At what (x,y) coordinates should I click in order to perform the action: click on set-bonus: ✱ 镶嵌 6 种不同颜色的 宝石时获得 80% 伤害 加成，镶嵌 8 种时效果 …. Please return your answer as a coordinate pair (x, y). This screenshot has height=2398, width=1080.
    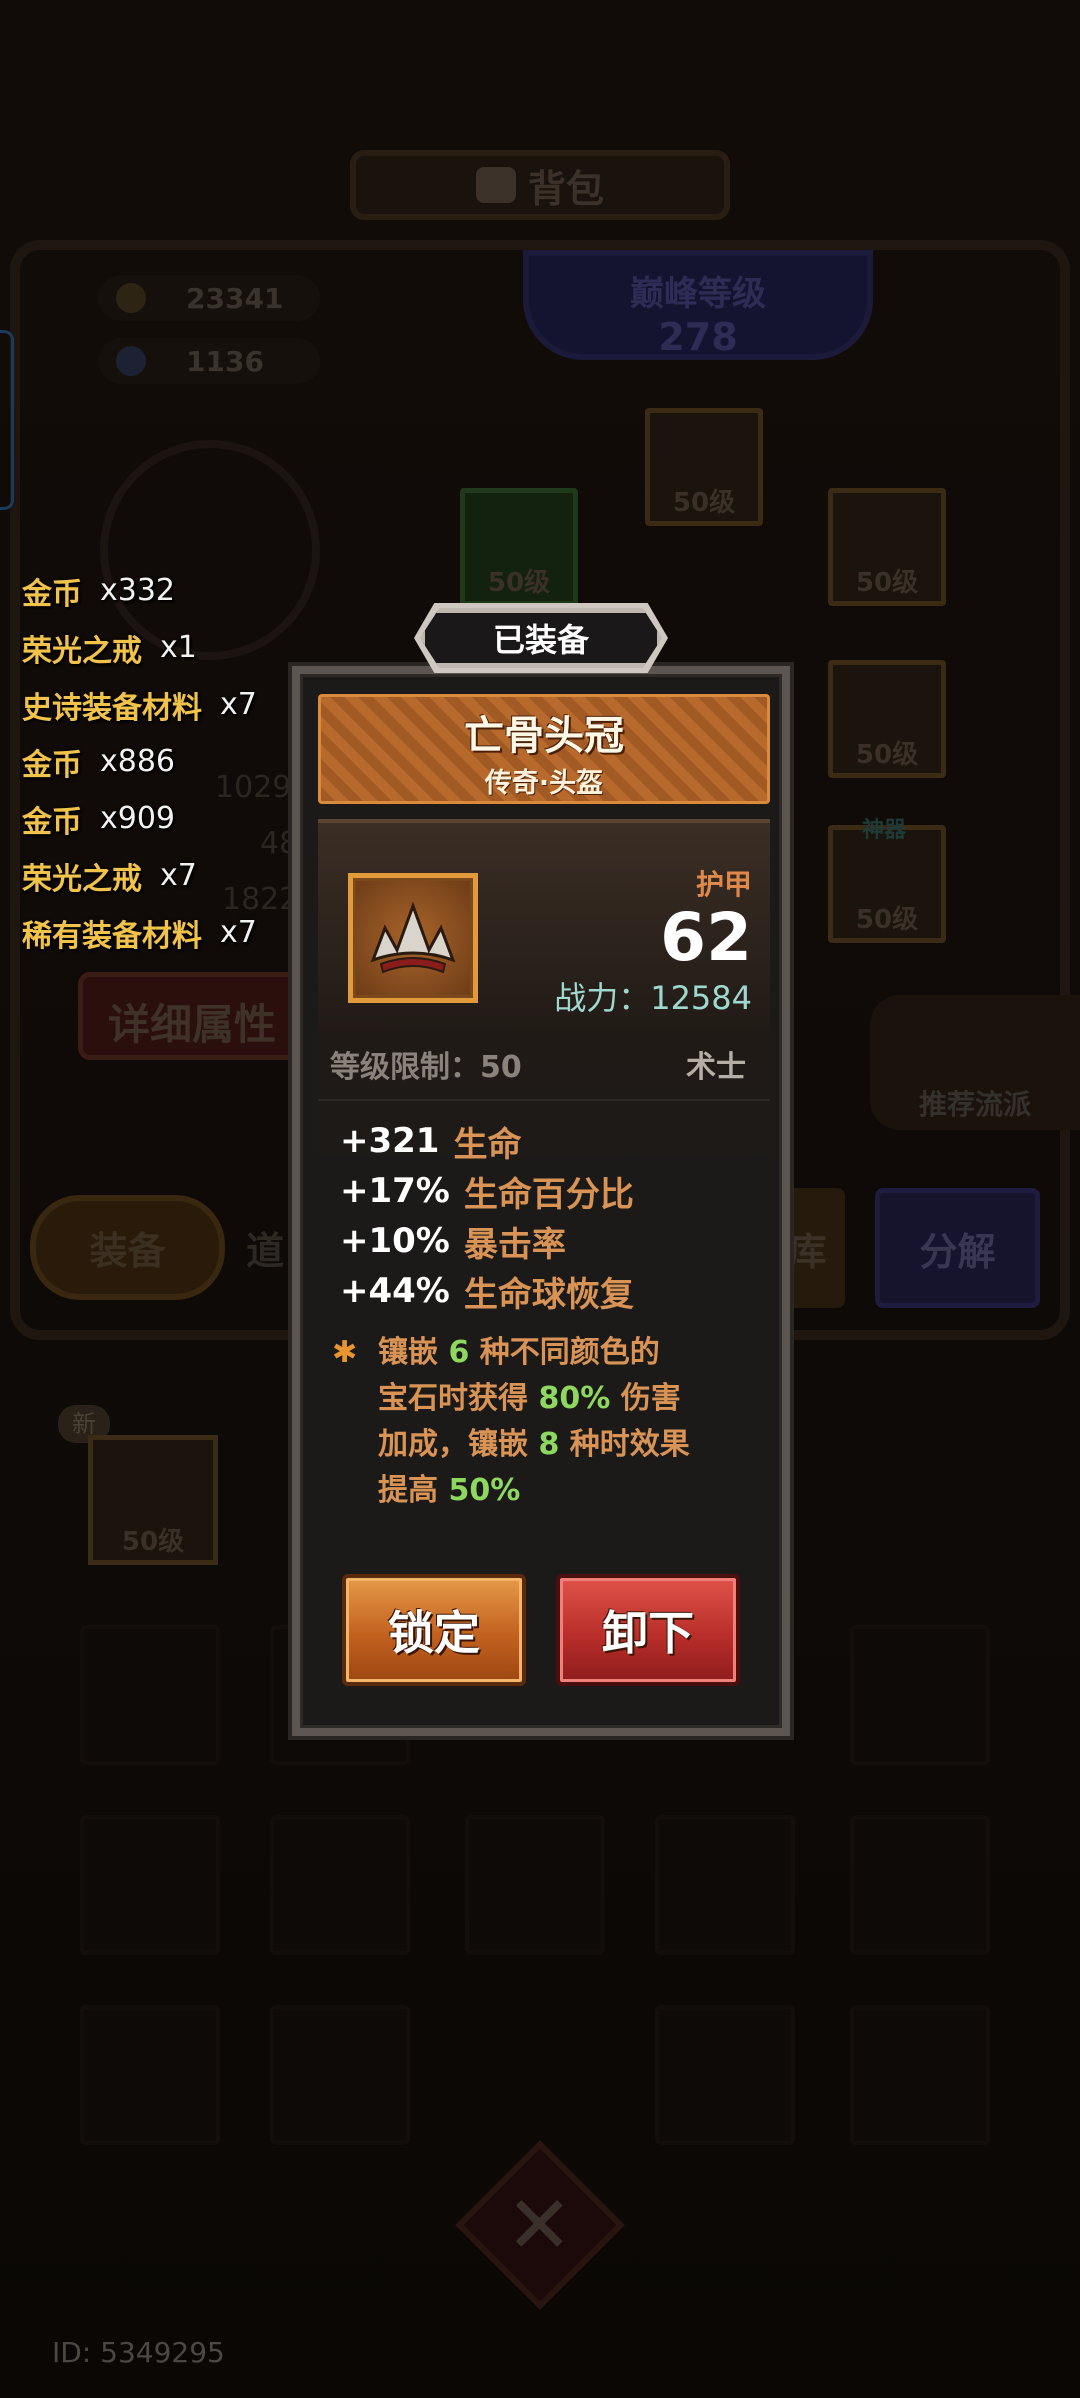
    Looking at the image, I should click on (544, 1422).